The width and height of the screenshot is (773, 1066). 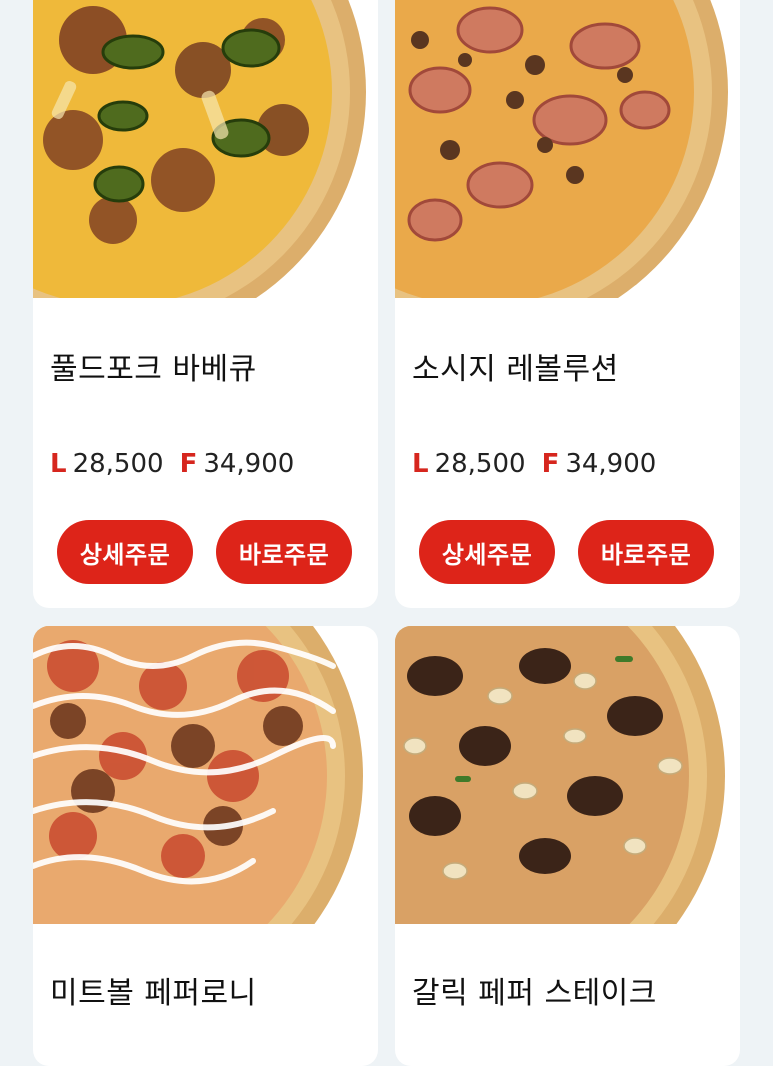 What do you see at coordinates (515, 369) in the screenshot?
I see `pizza-name: 소시지 레볼루션` at bounding box center [515, 369].